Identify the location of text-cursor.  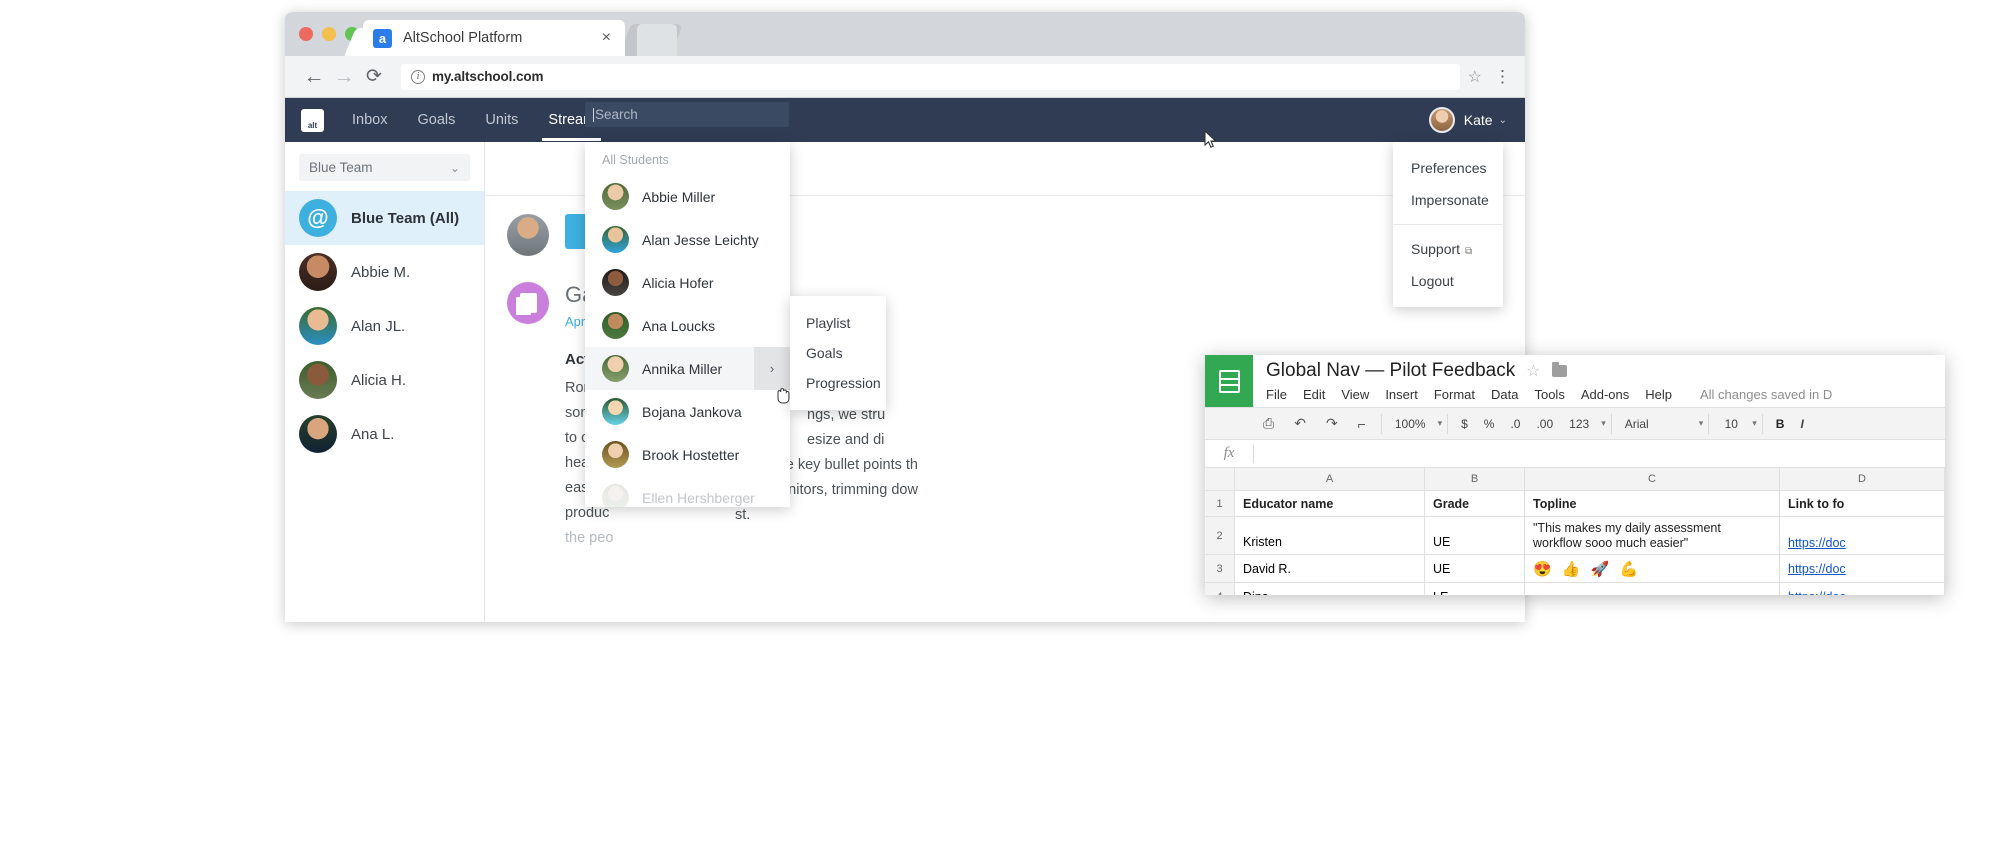
(593, 114).